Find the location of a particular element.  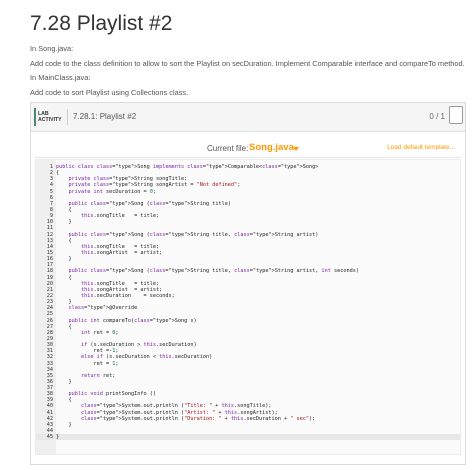

current-file-dropdown: Song.java is located at coordinates (271, 147).